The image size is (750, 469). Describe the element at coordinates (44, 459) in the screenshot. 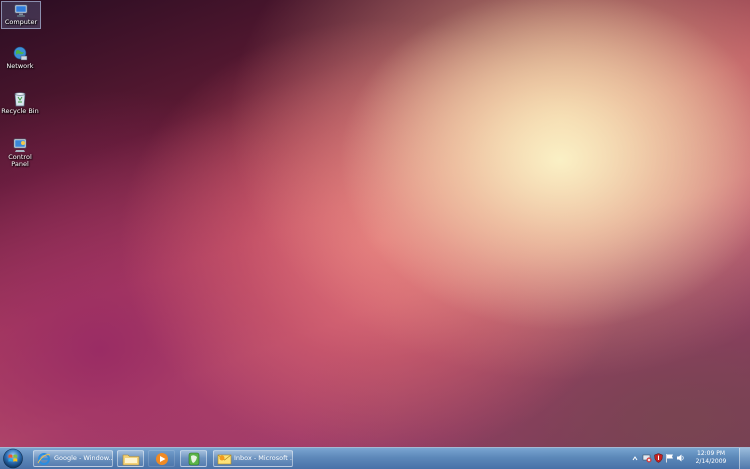

I see `internet-explorer-icon` at that location.